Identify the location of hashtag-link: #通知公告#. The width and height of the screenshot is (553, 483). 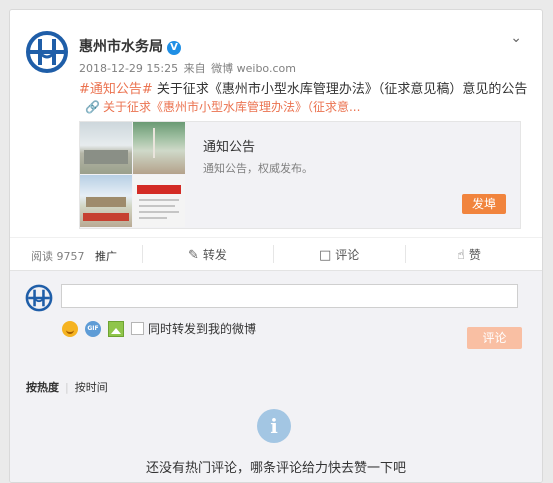
(116, 89).